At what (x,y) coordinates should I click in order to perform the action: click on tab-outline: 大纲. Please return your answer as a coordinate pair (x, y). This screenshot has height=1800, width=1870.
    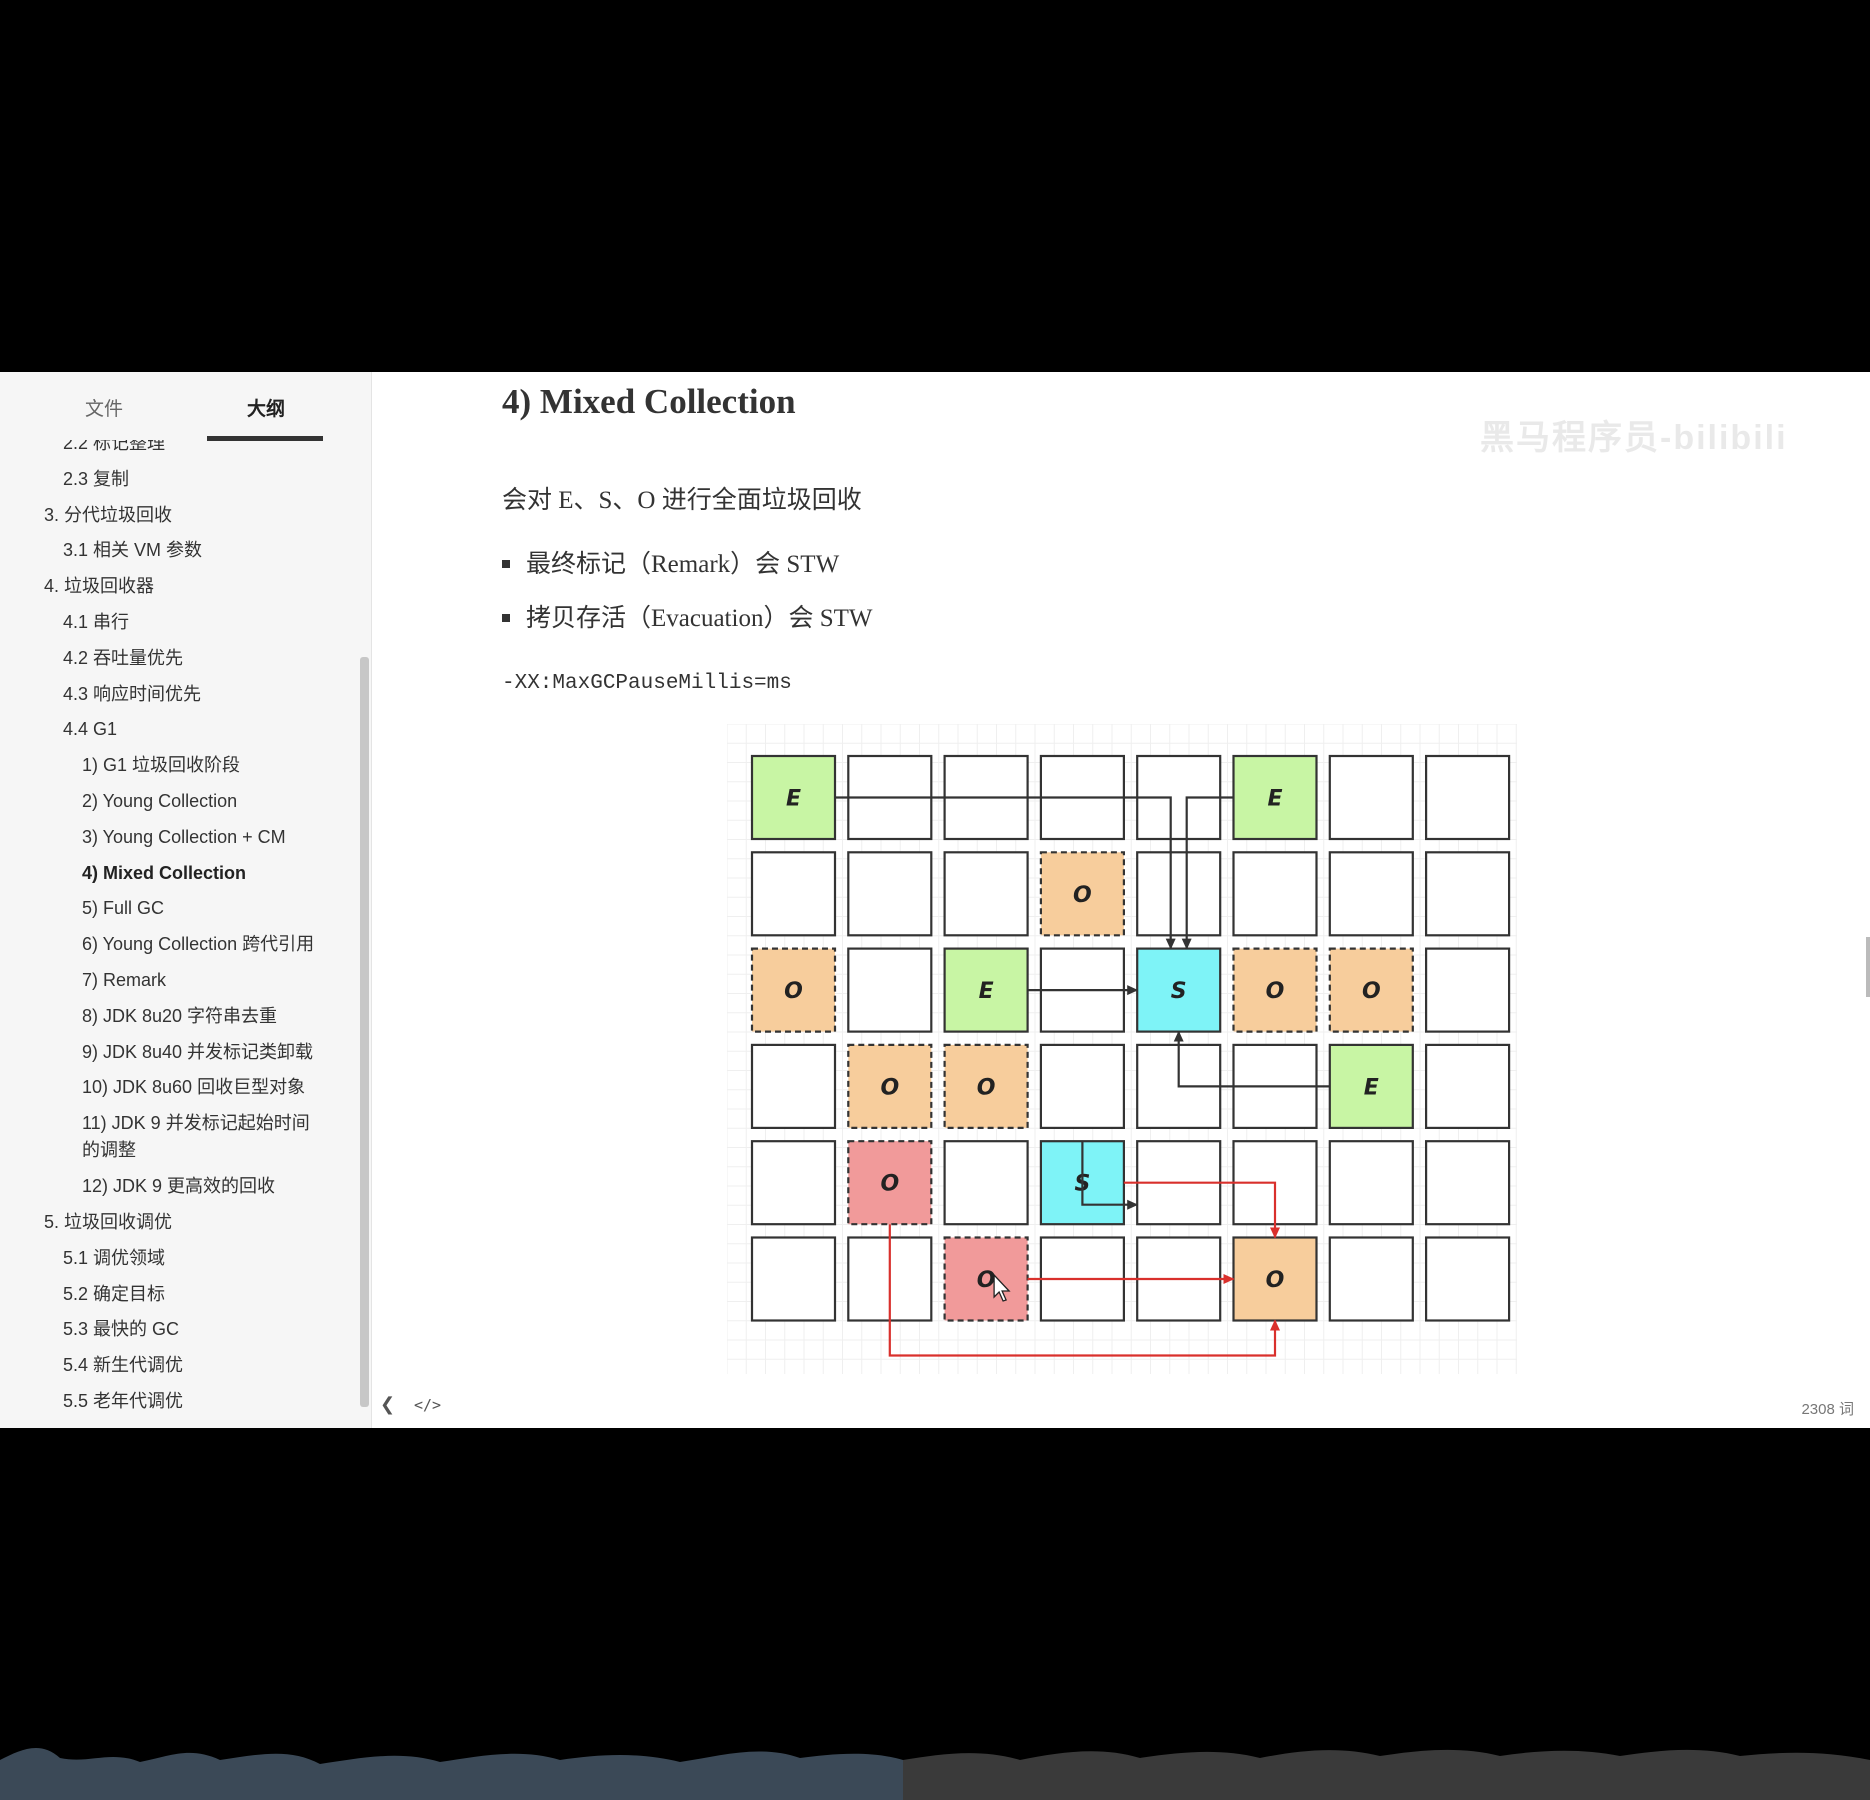
    Looking at the image, I should click on (266, 407).